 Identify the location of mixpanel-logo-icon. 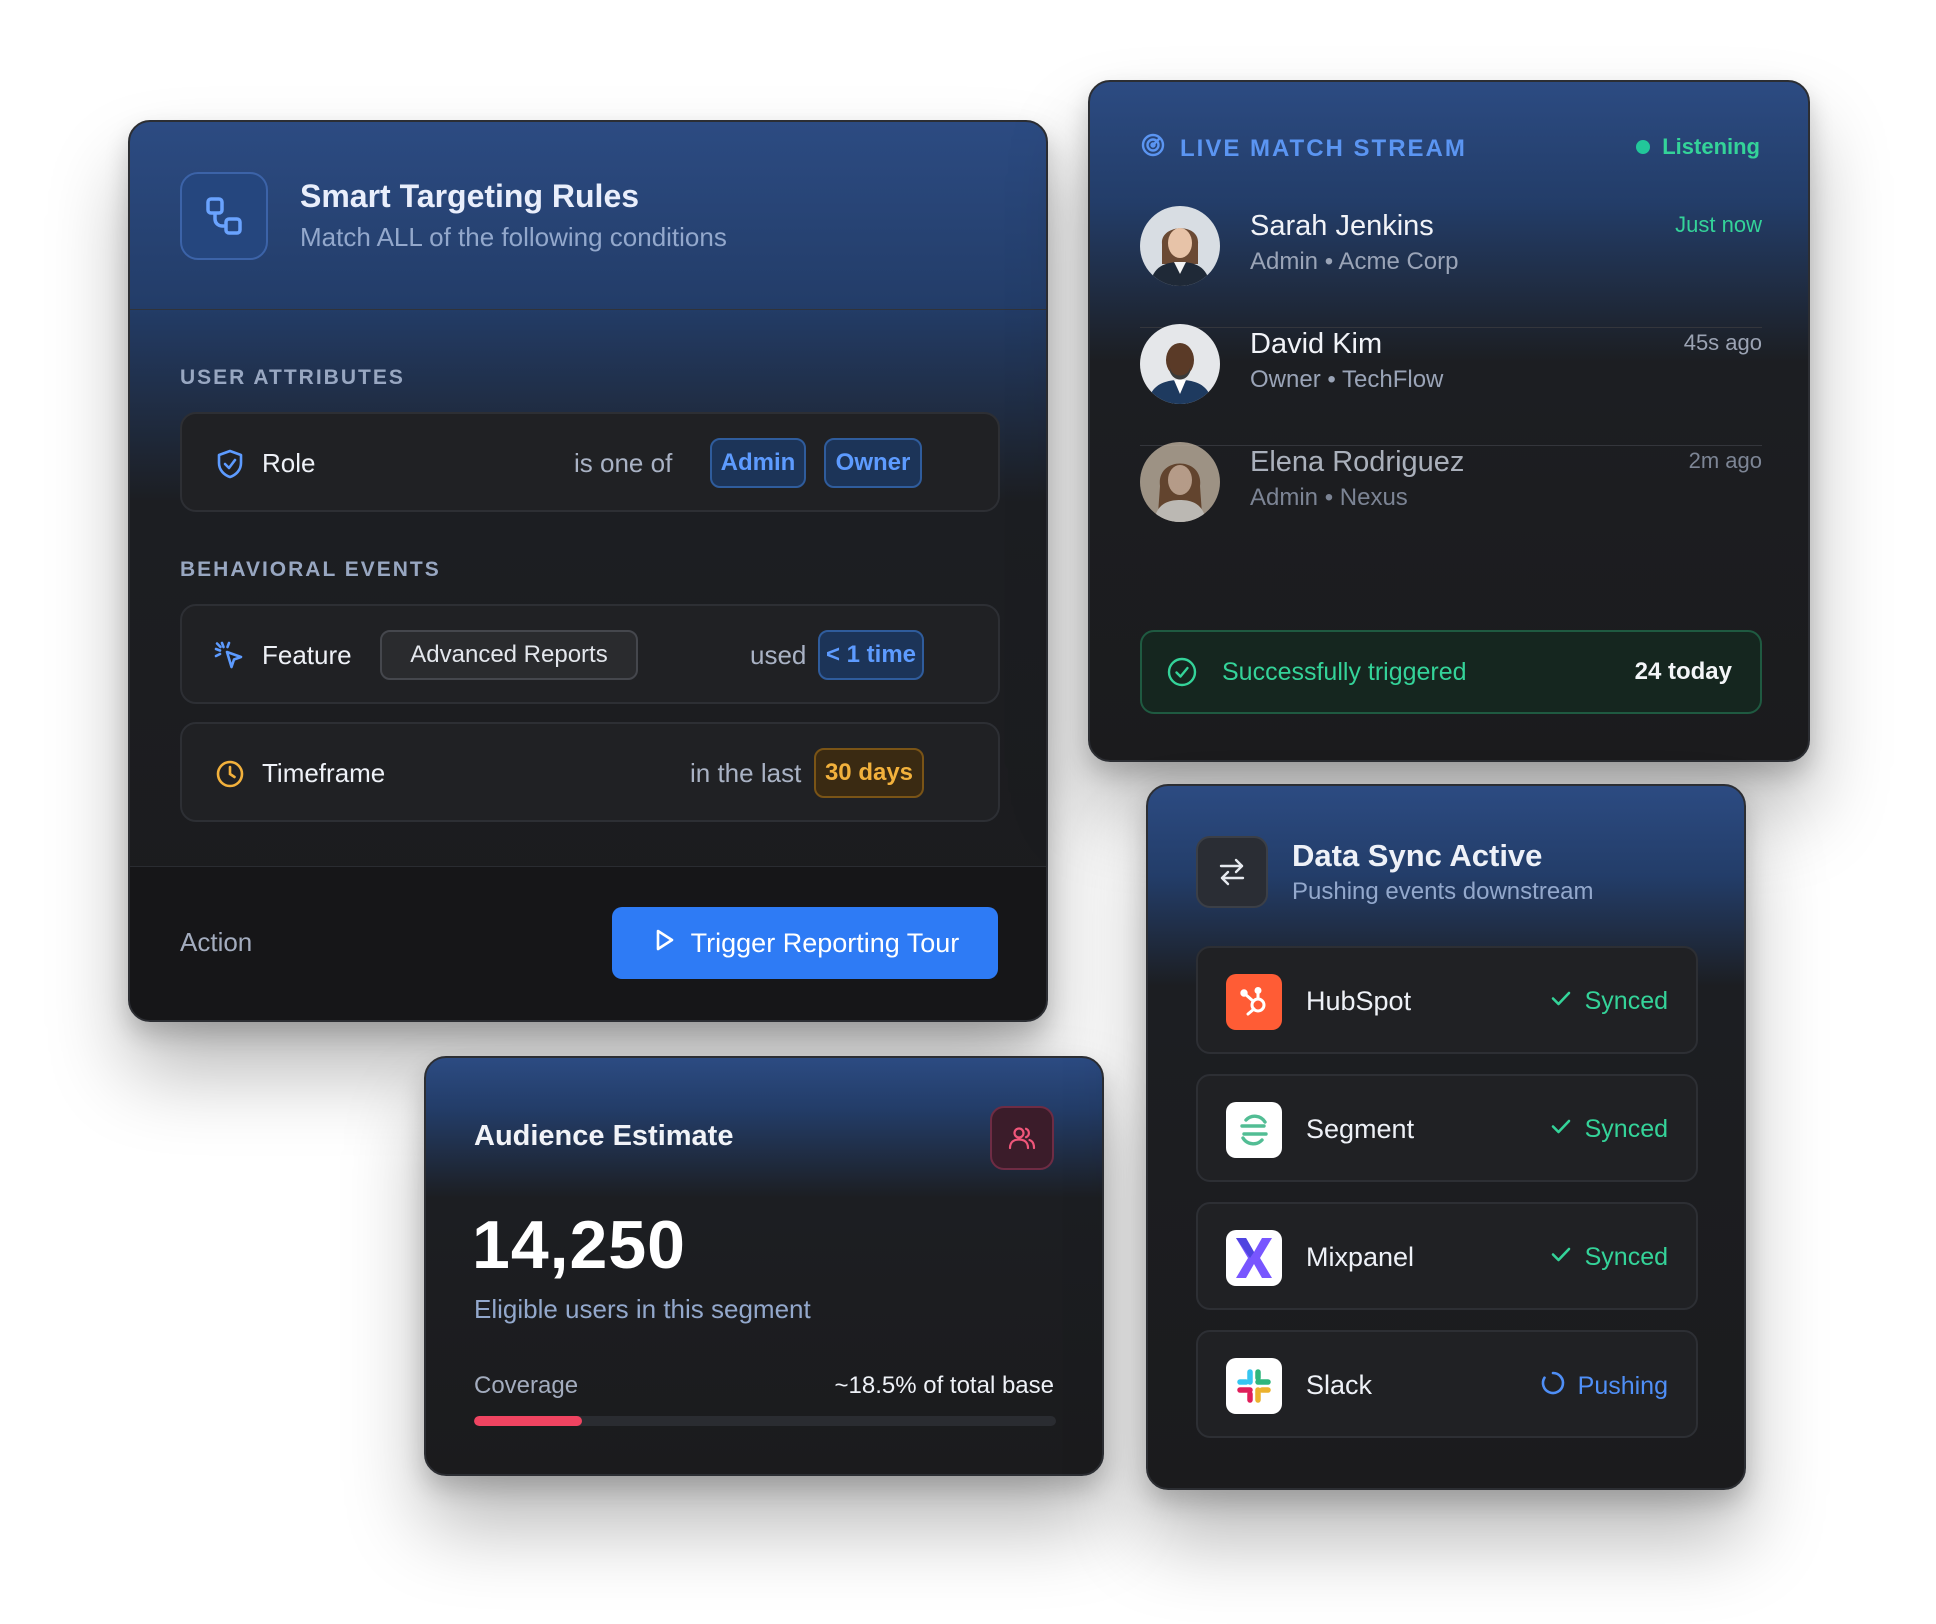
(1254, 1258).